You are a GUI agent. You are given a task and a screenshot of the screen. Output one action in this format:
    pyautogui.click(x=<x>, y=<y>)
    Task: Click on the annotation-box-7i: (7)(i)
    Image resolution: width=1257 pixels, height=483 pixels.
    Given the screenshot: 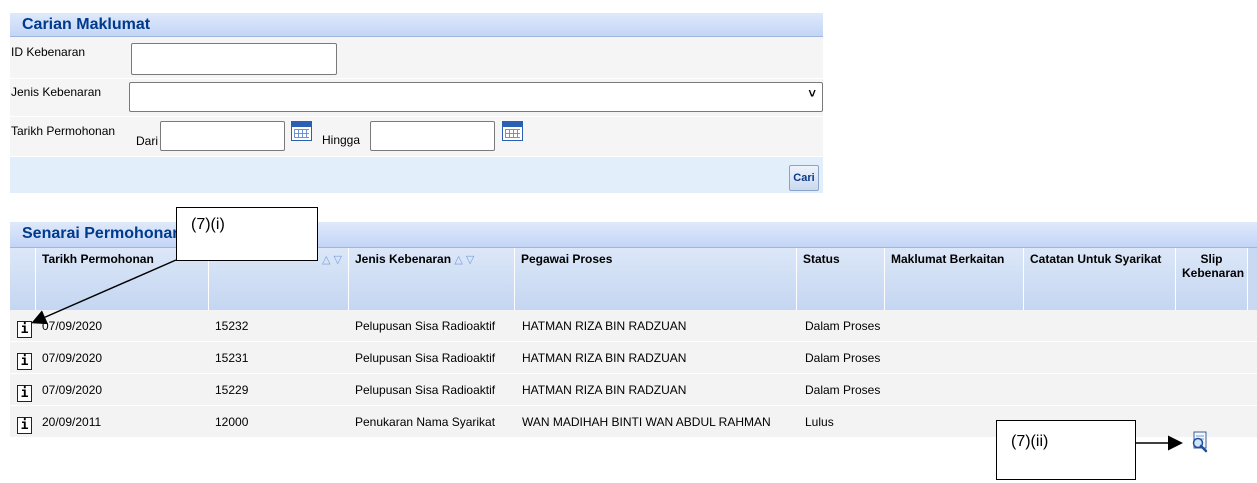 What is the action you would take?
    pyautogui.click(x=247, y=234)
    